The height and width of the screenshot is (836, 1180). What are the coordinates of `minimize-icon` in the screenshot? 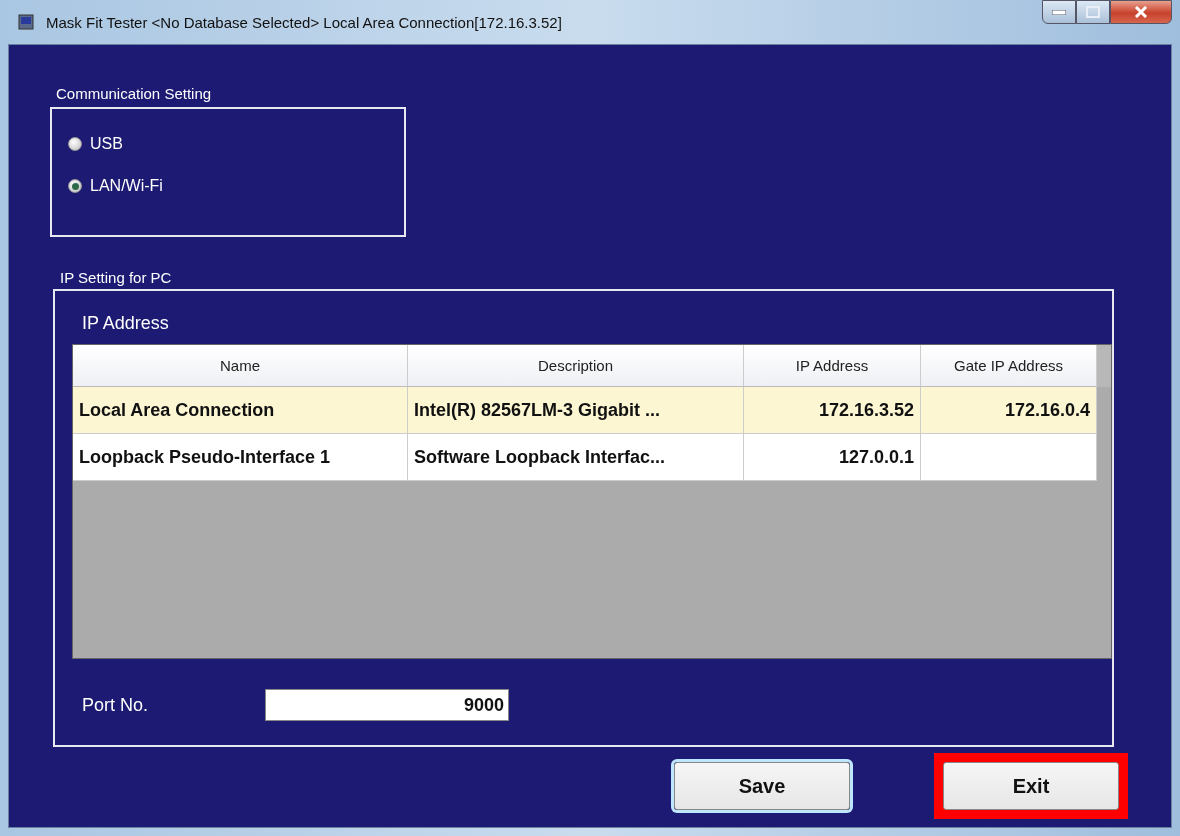 It's located at (1059, 12).